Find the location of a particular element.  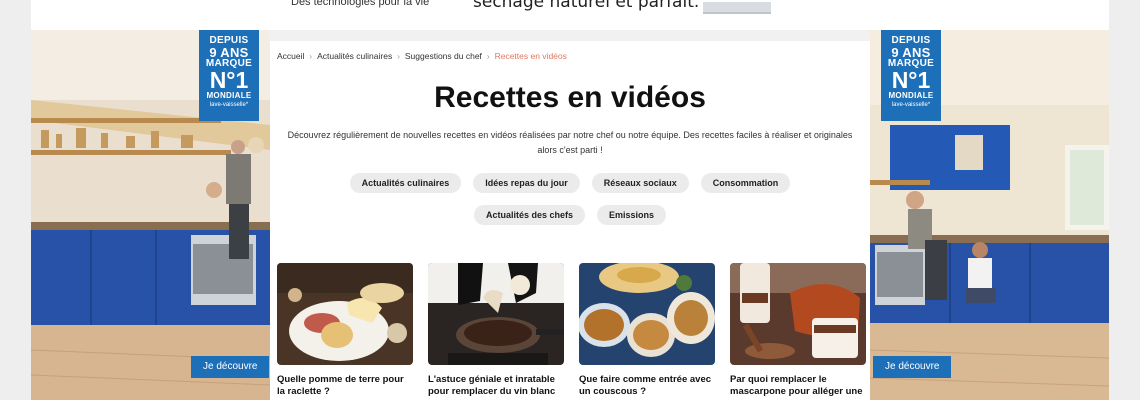

tag-broadcasts: Emissions is located at coordinates (632, 215).